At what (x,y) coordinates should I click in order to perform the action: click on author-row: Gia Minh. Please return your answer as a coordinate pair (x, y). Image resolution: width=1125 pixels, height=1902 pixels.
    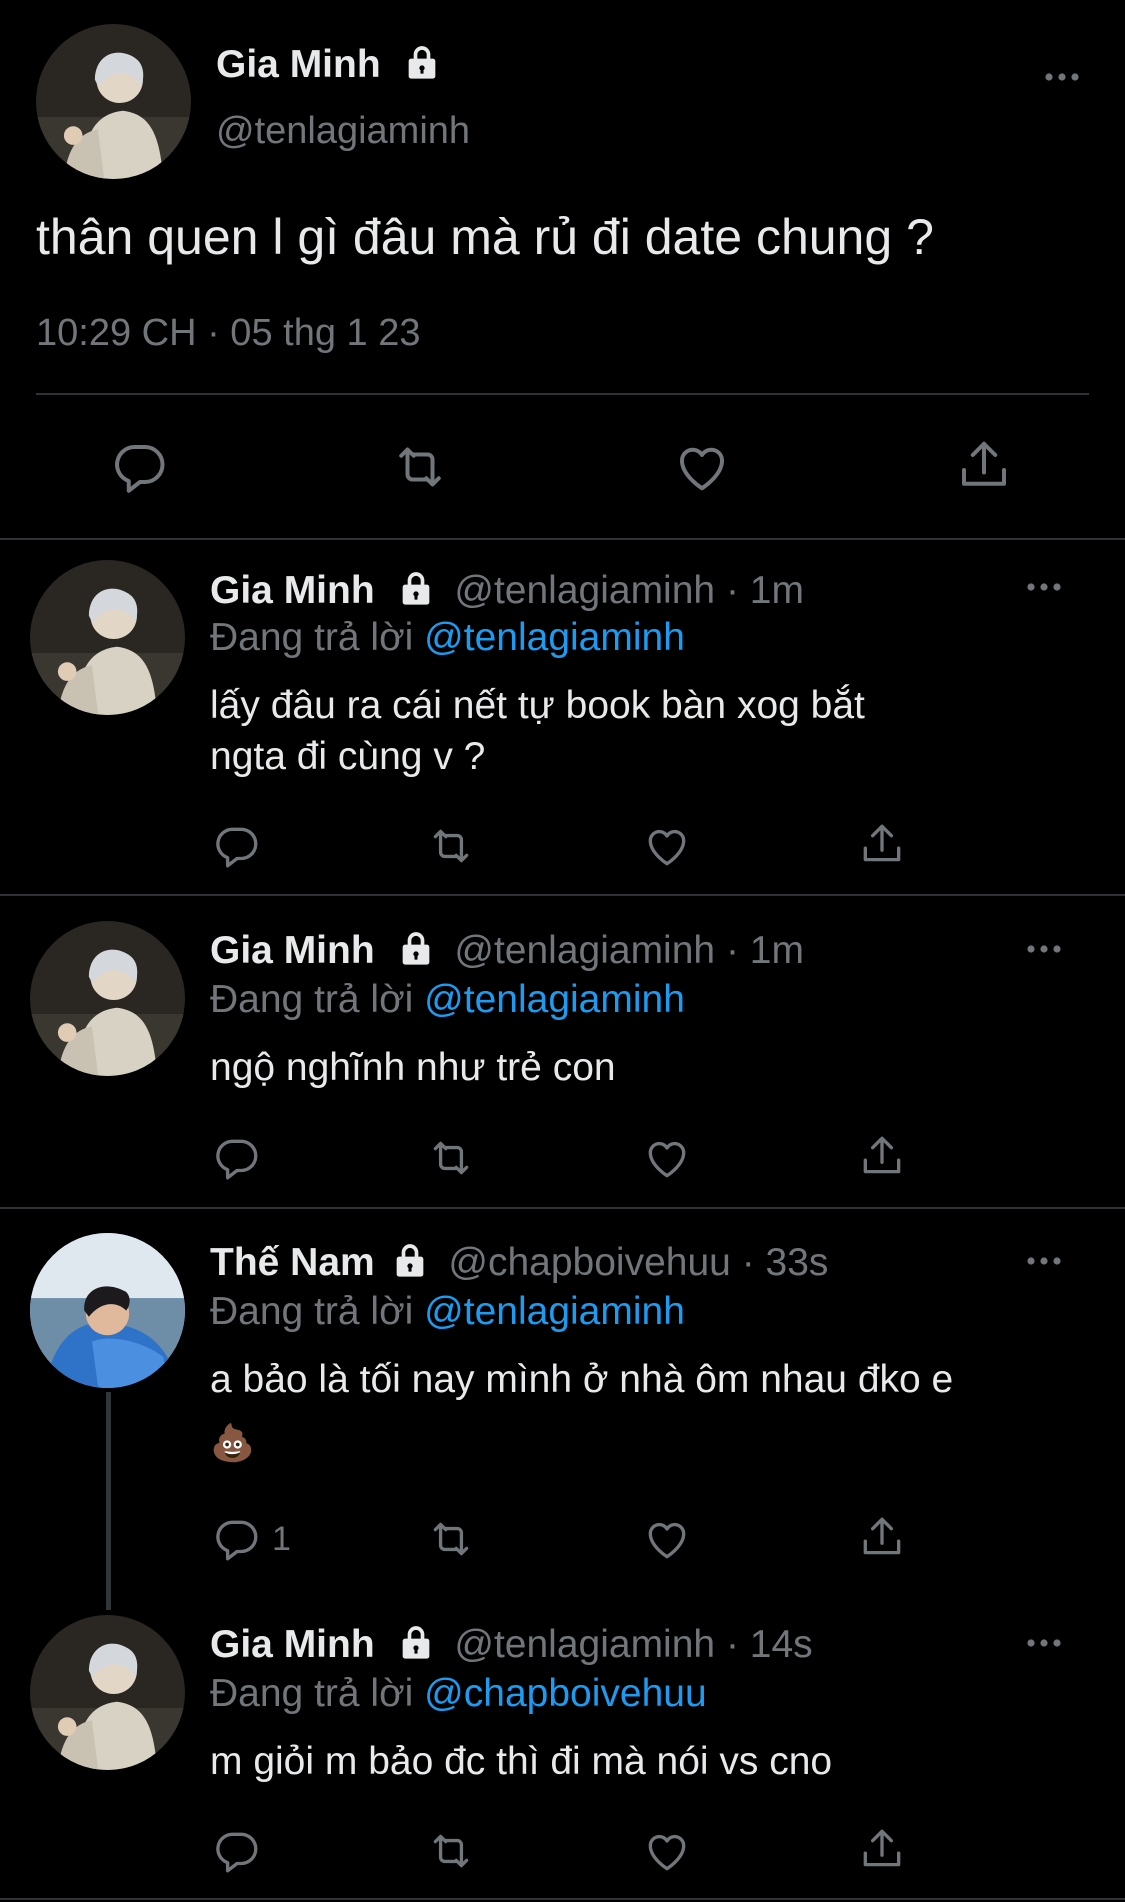
    Looking at the image, I should click on (329, 64).